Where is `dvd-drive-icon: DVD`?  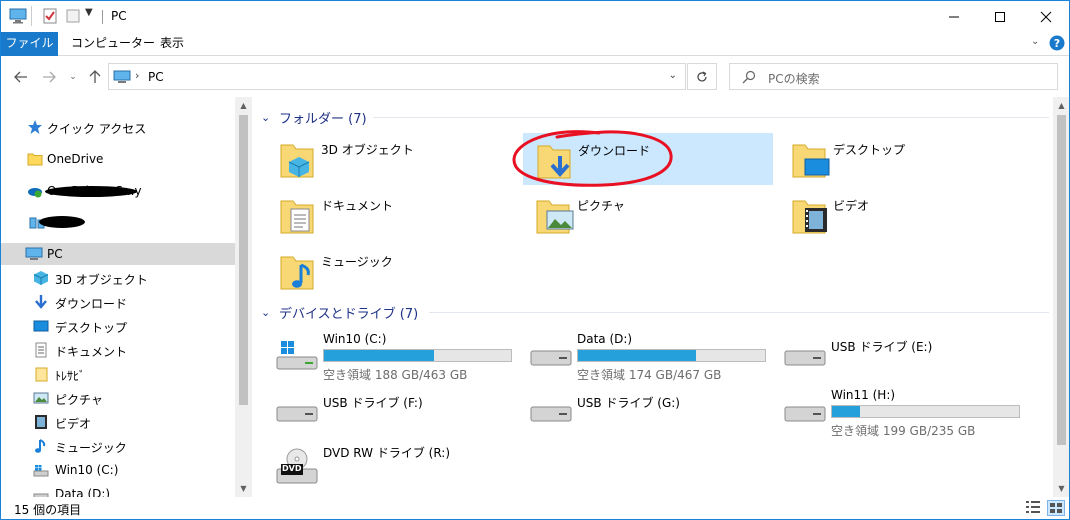
dvd-drive-icon: DVD is located at coordinates (297, 467).